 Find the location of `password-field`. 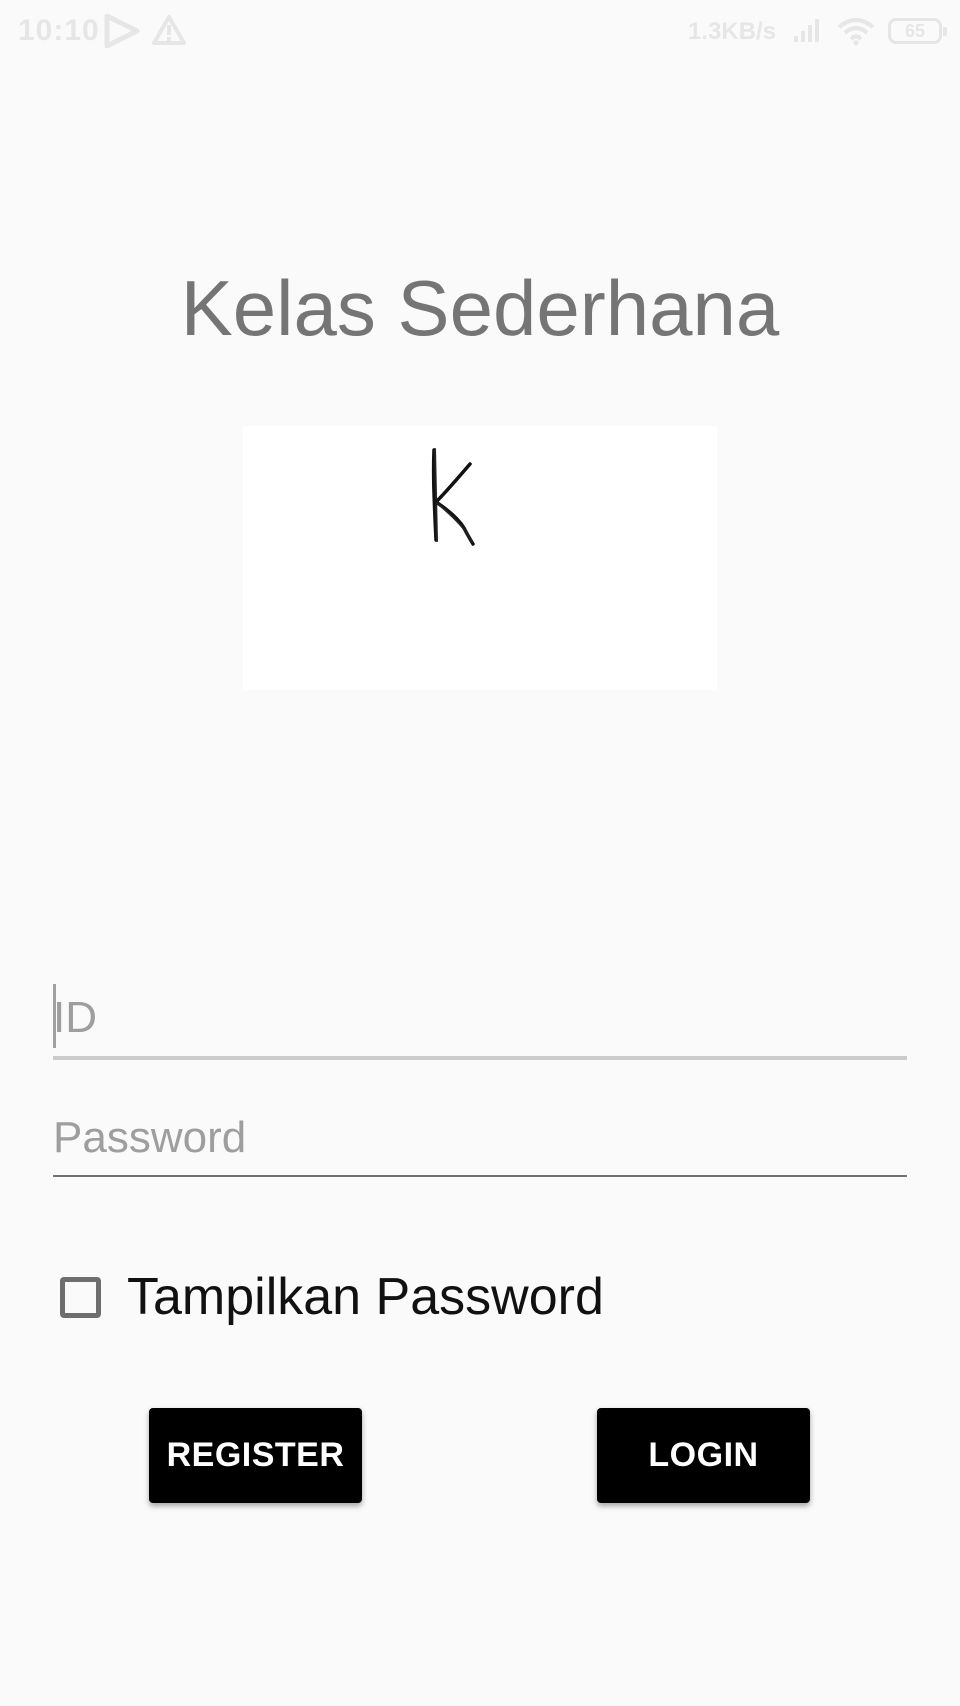

password-field is located at coordinates (480, 1142).